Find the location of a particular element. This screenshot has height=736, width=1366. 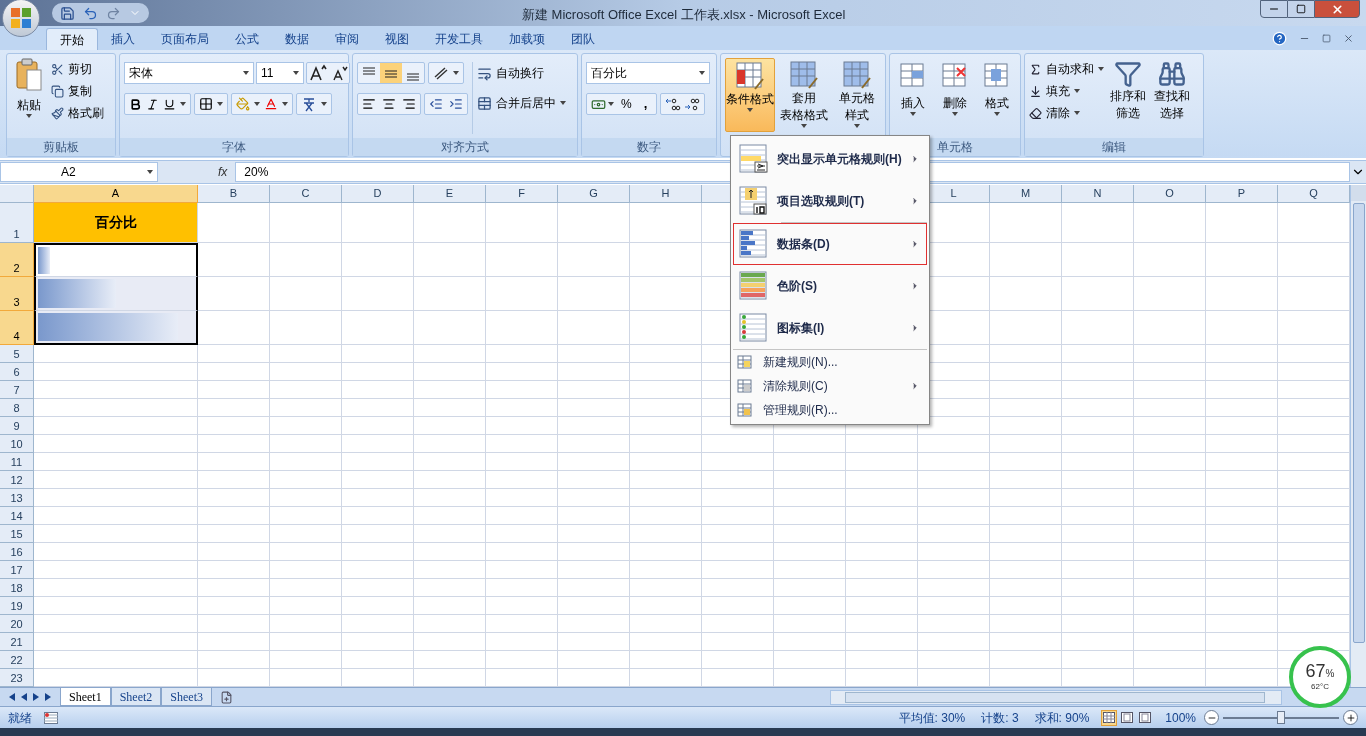

usage-value: 67 is located at coordinates (1315, 670).